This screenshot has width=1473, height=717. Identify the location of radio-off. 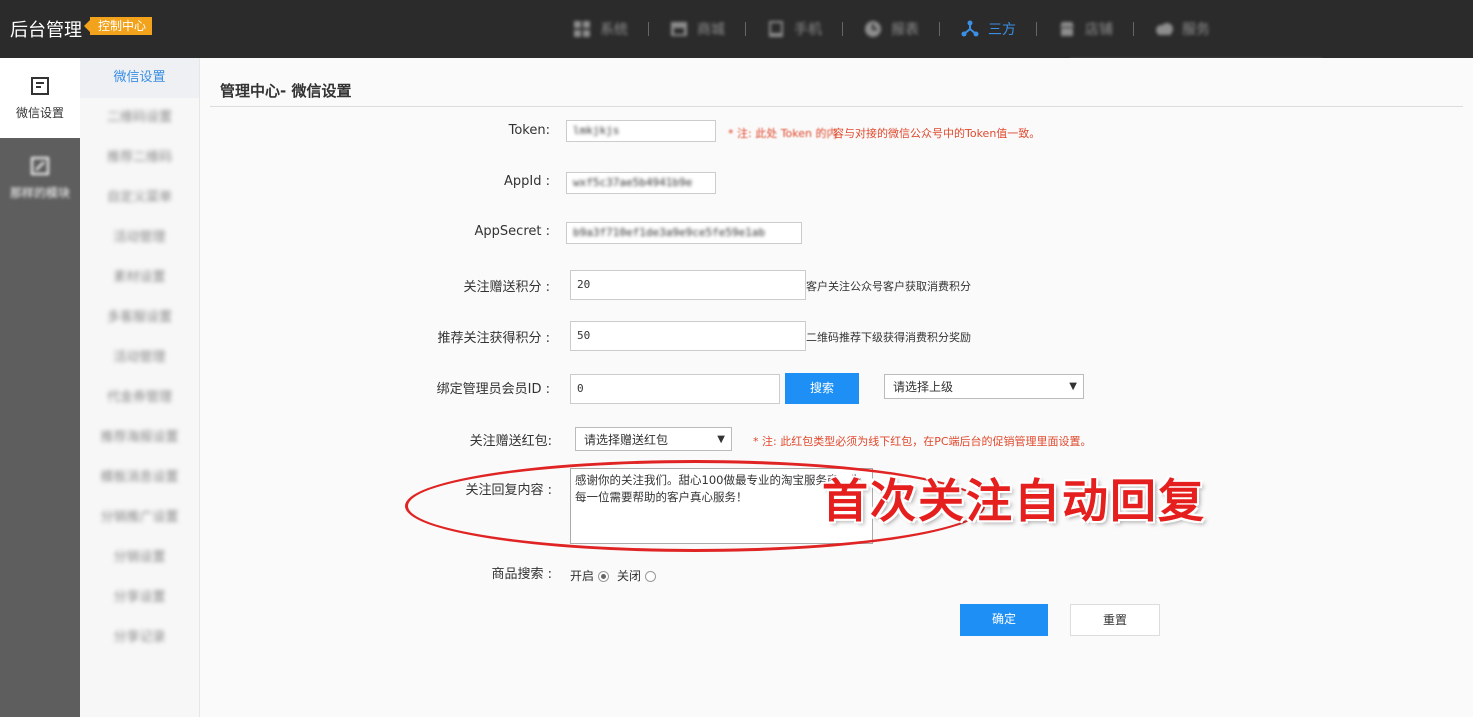
(651, 576).